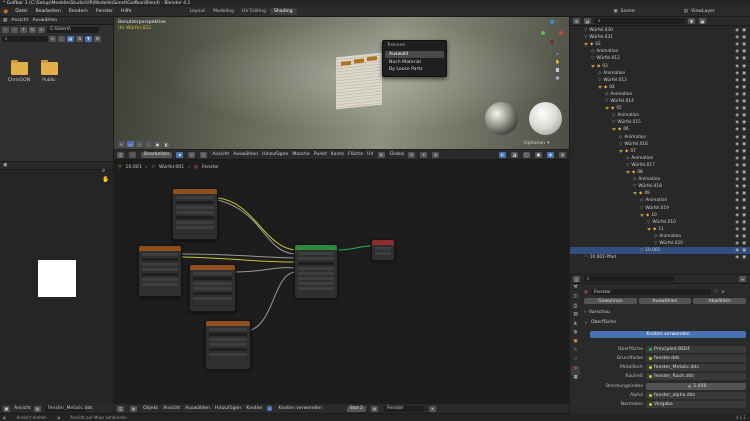  I want to click on gizmo-x-axis, so click(561, 33).